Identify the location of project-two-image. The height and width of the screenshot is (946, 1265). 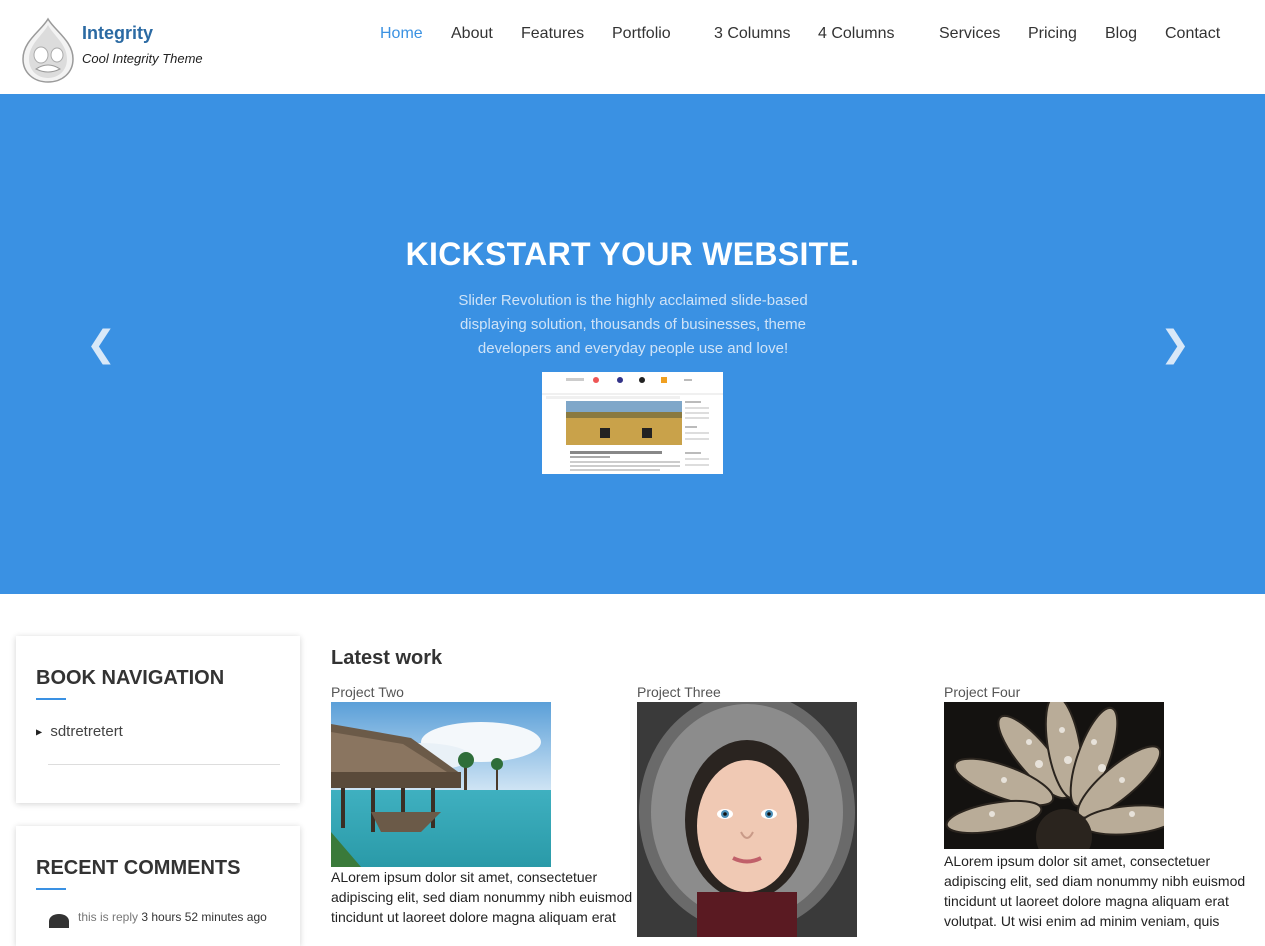
(441, 784).